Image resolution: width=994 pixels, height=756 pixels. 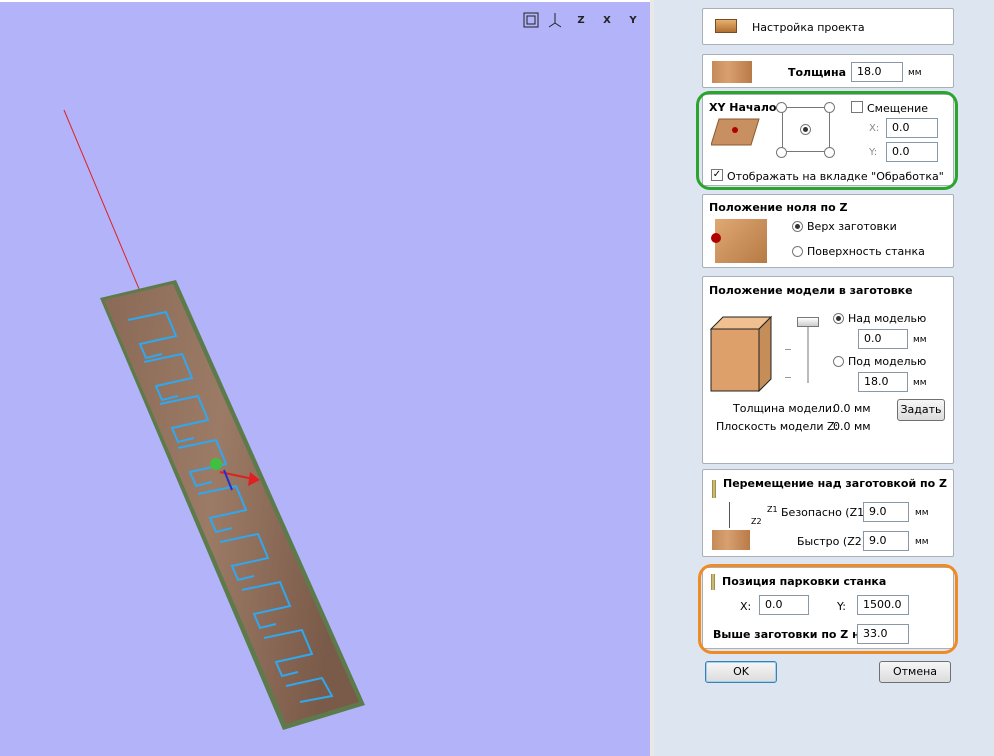 I want to click on safe-z-label: Безопасно (Z1), so click(x=825, y=512).